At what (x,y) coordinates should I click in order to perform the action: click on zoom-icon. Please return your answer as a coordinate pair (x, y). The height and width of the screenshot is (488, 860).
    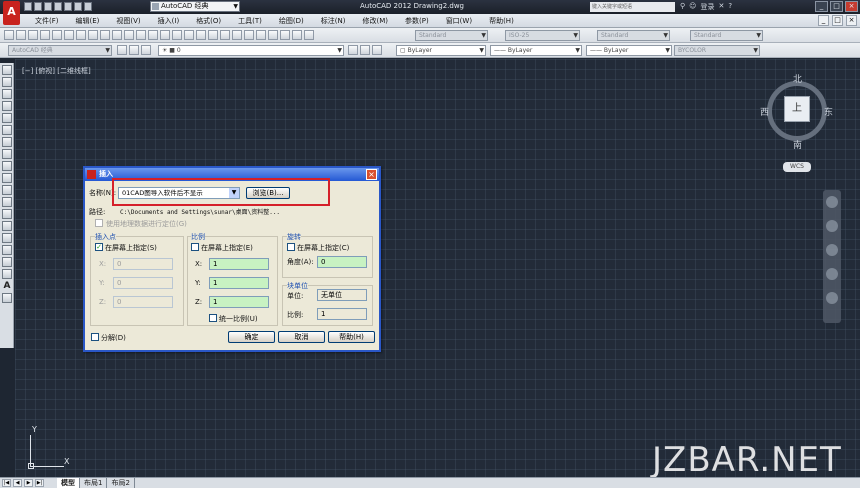
    Looking at the image, I should click on (832, 250).